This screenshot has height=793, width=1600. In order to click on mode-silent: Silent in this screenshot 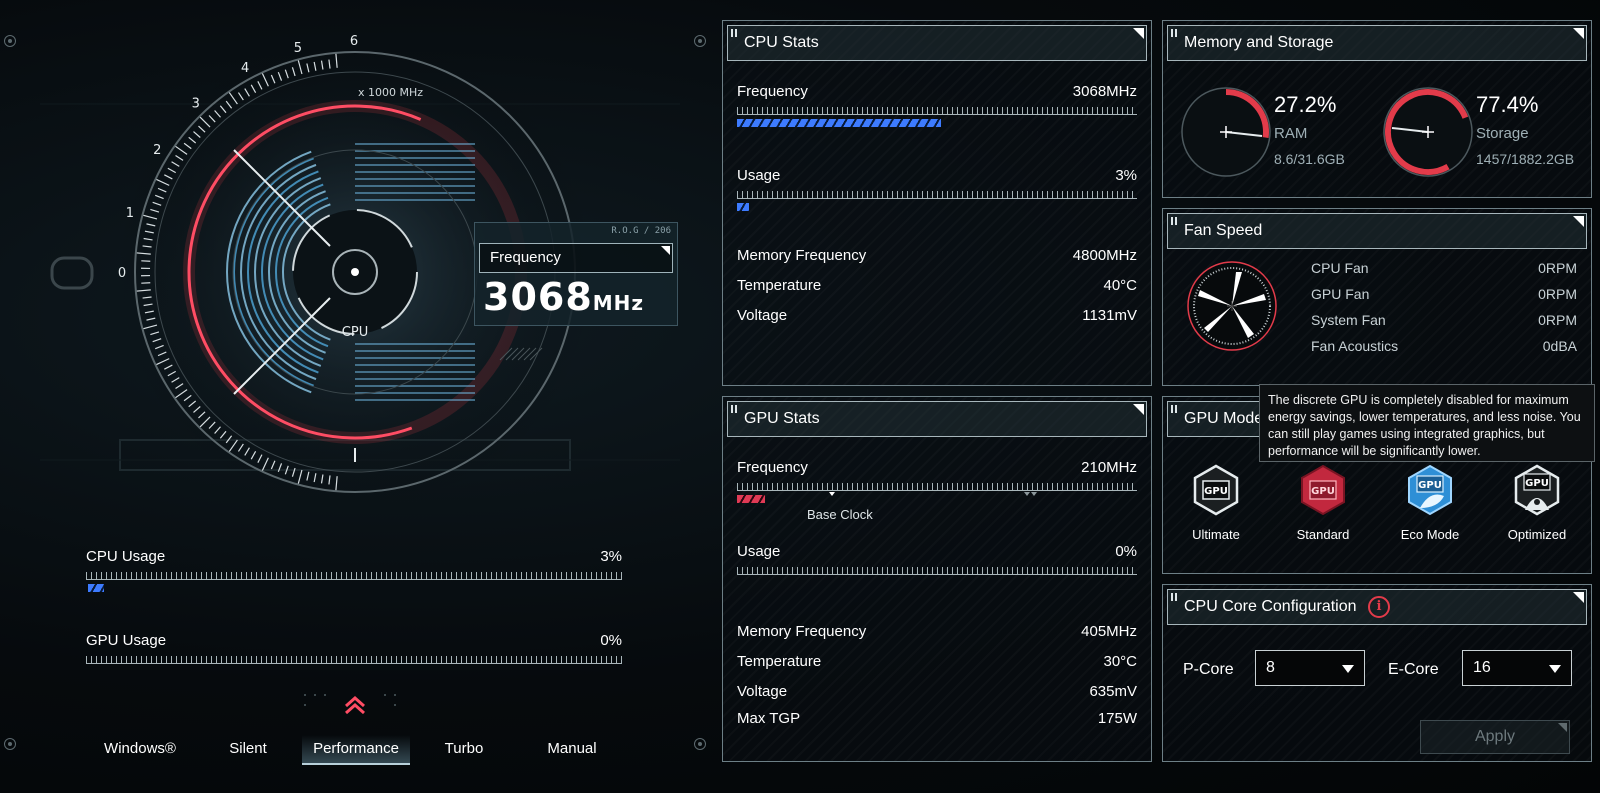, I will do `click(248, 750)`.